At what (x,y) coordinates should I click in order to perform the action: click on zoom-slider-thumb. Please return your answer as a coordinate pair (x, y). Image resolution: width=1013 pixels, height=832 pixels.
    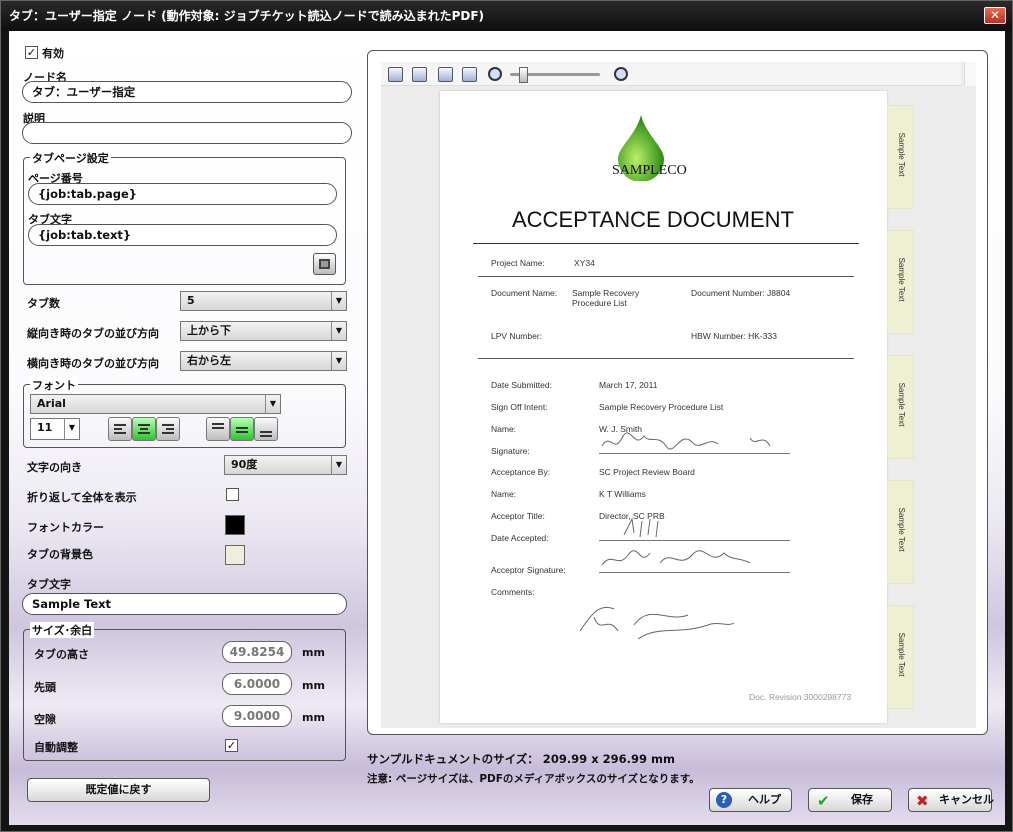
    Looking at the image, I should click on (523, 75).